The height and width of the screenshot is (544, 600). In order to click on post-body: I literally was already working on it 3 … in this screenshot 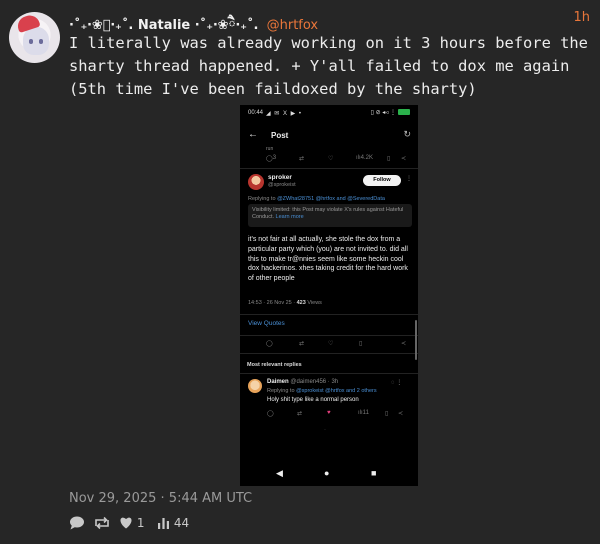, I will do `click(328, 66)`.